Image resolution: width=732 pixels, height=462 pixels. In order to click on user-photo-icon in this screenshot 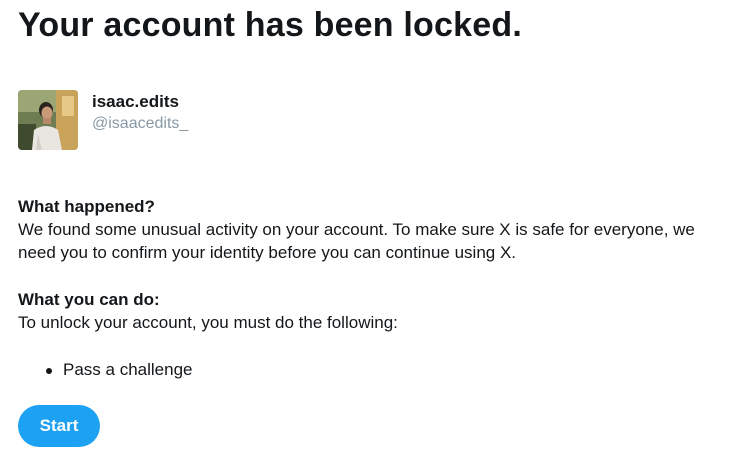, I will do `click(48, 120)`.